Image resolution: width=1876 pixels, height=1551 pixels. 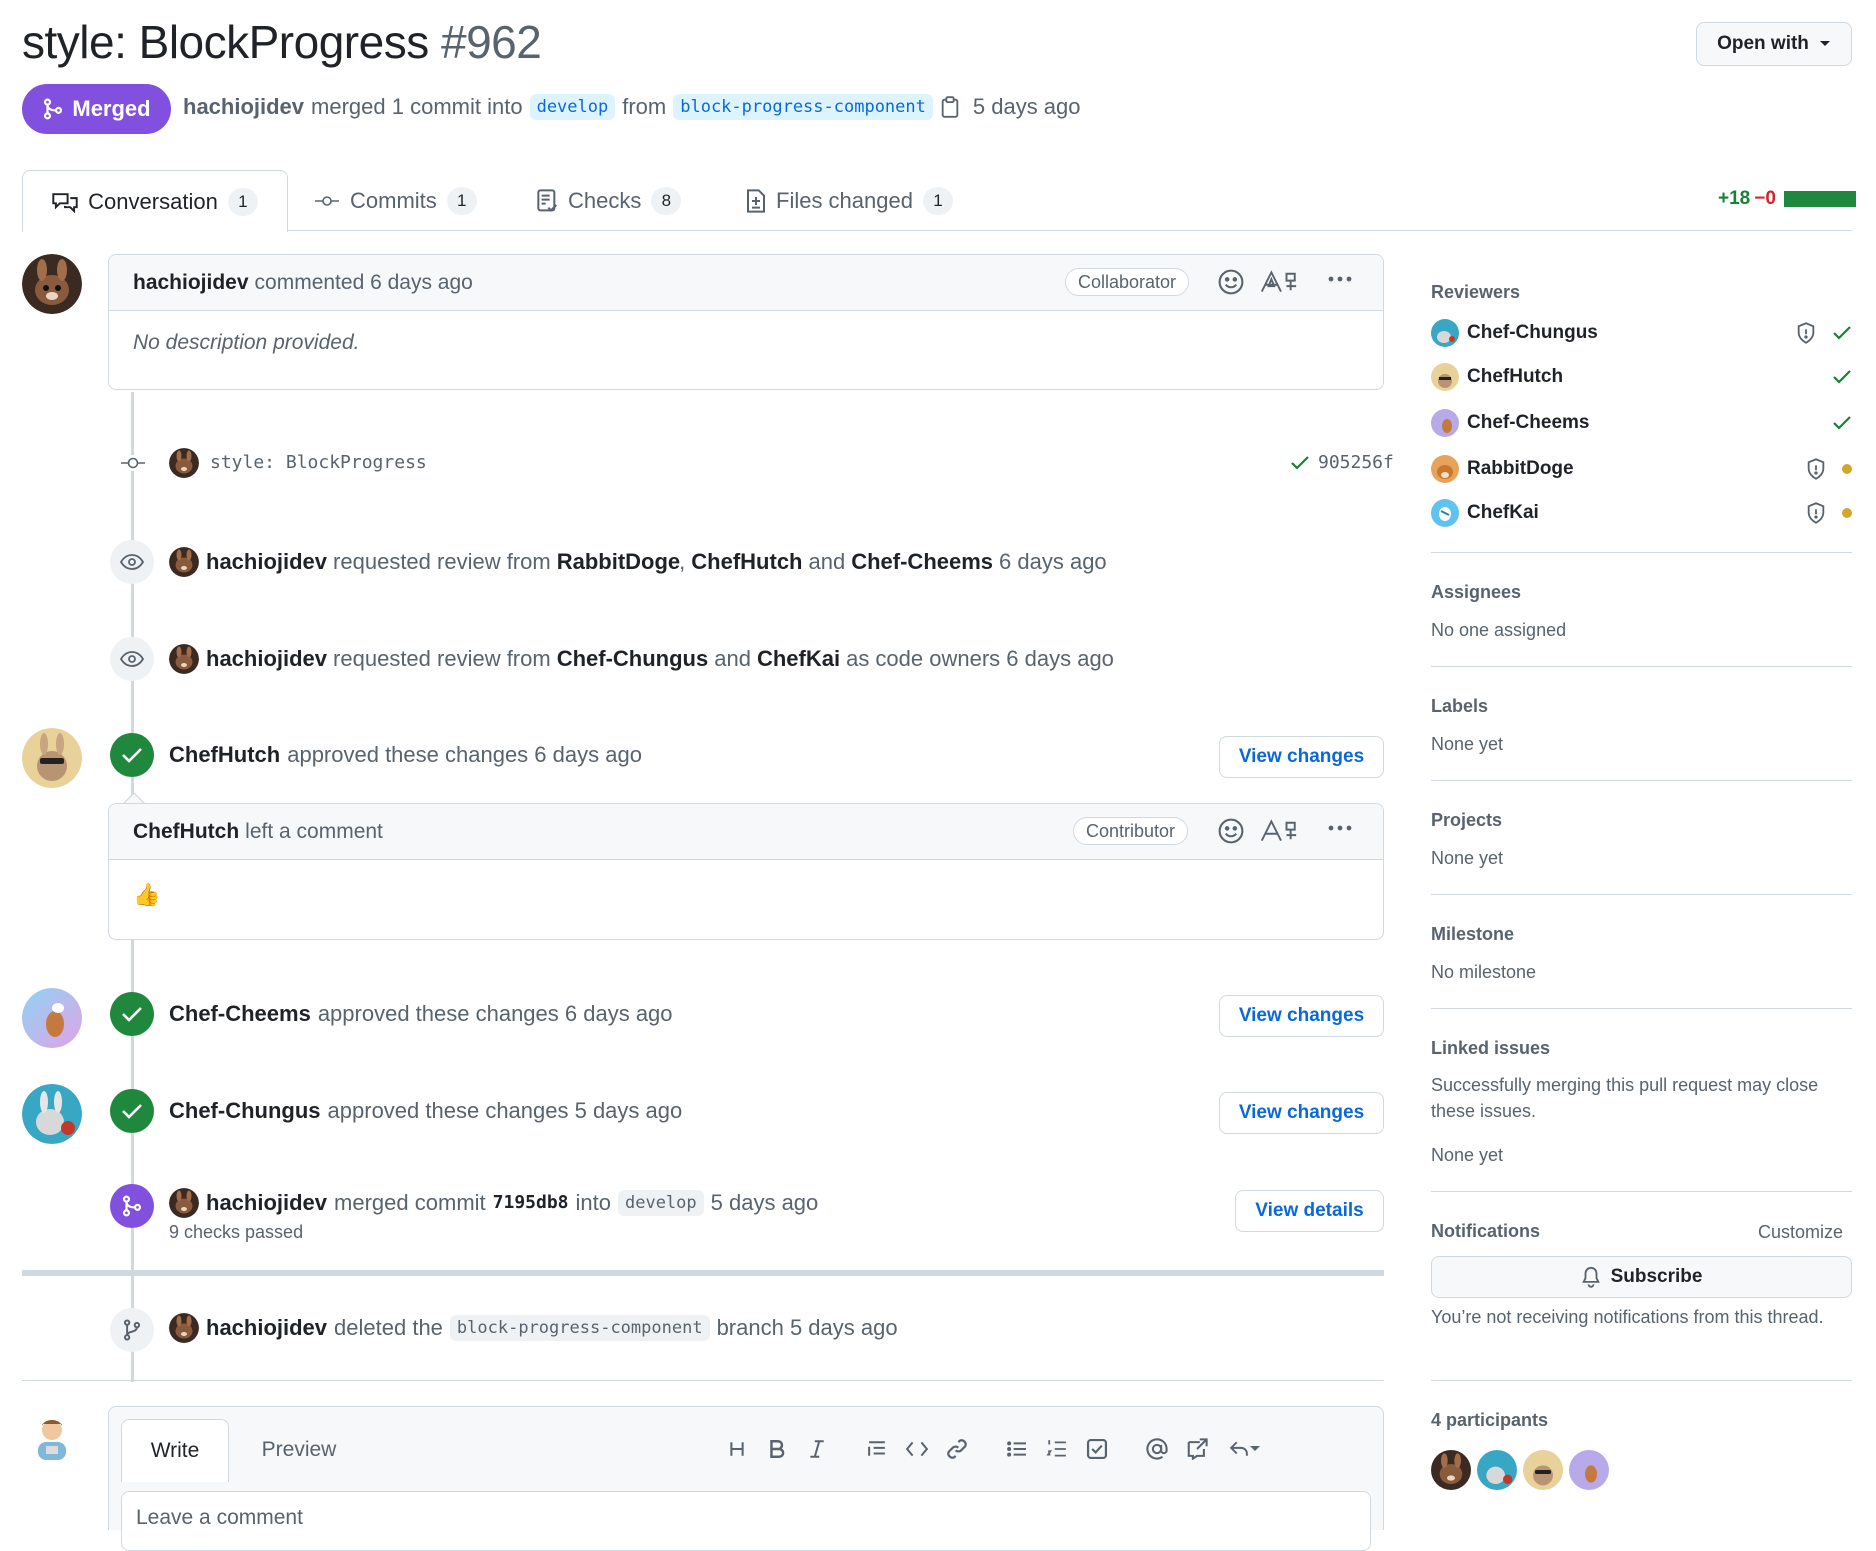 What do you see at coordinates (186, 832) in the screenshot?
I see `comment-author: ChefHutch` at bounding box center [186, 832].